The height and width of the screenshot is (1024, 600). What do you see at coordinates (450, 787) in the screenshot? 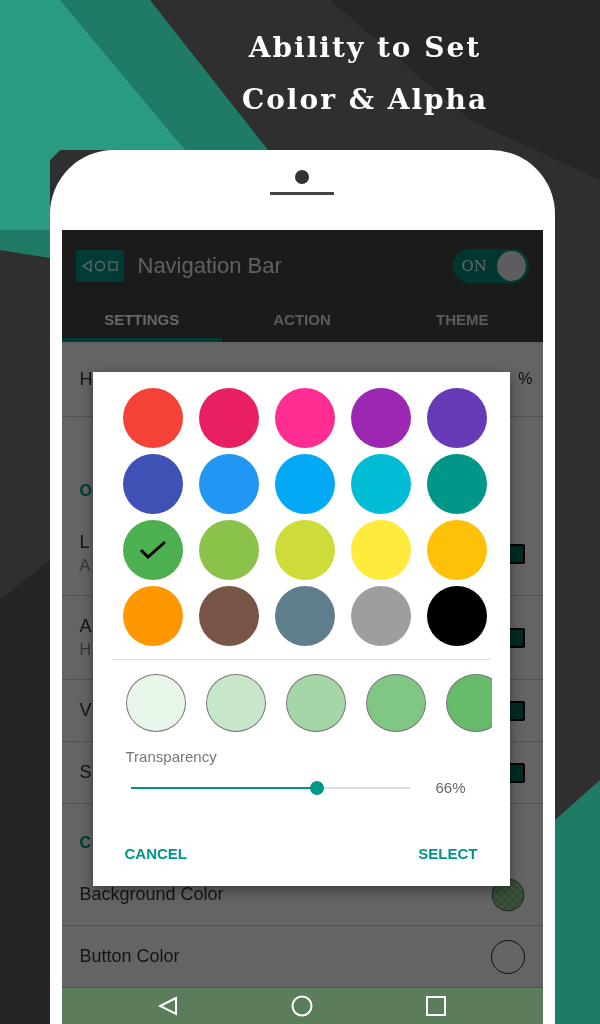
I see `transparency-value: 66%` at bounding box center [450, 787].